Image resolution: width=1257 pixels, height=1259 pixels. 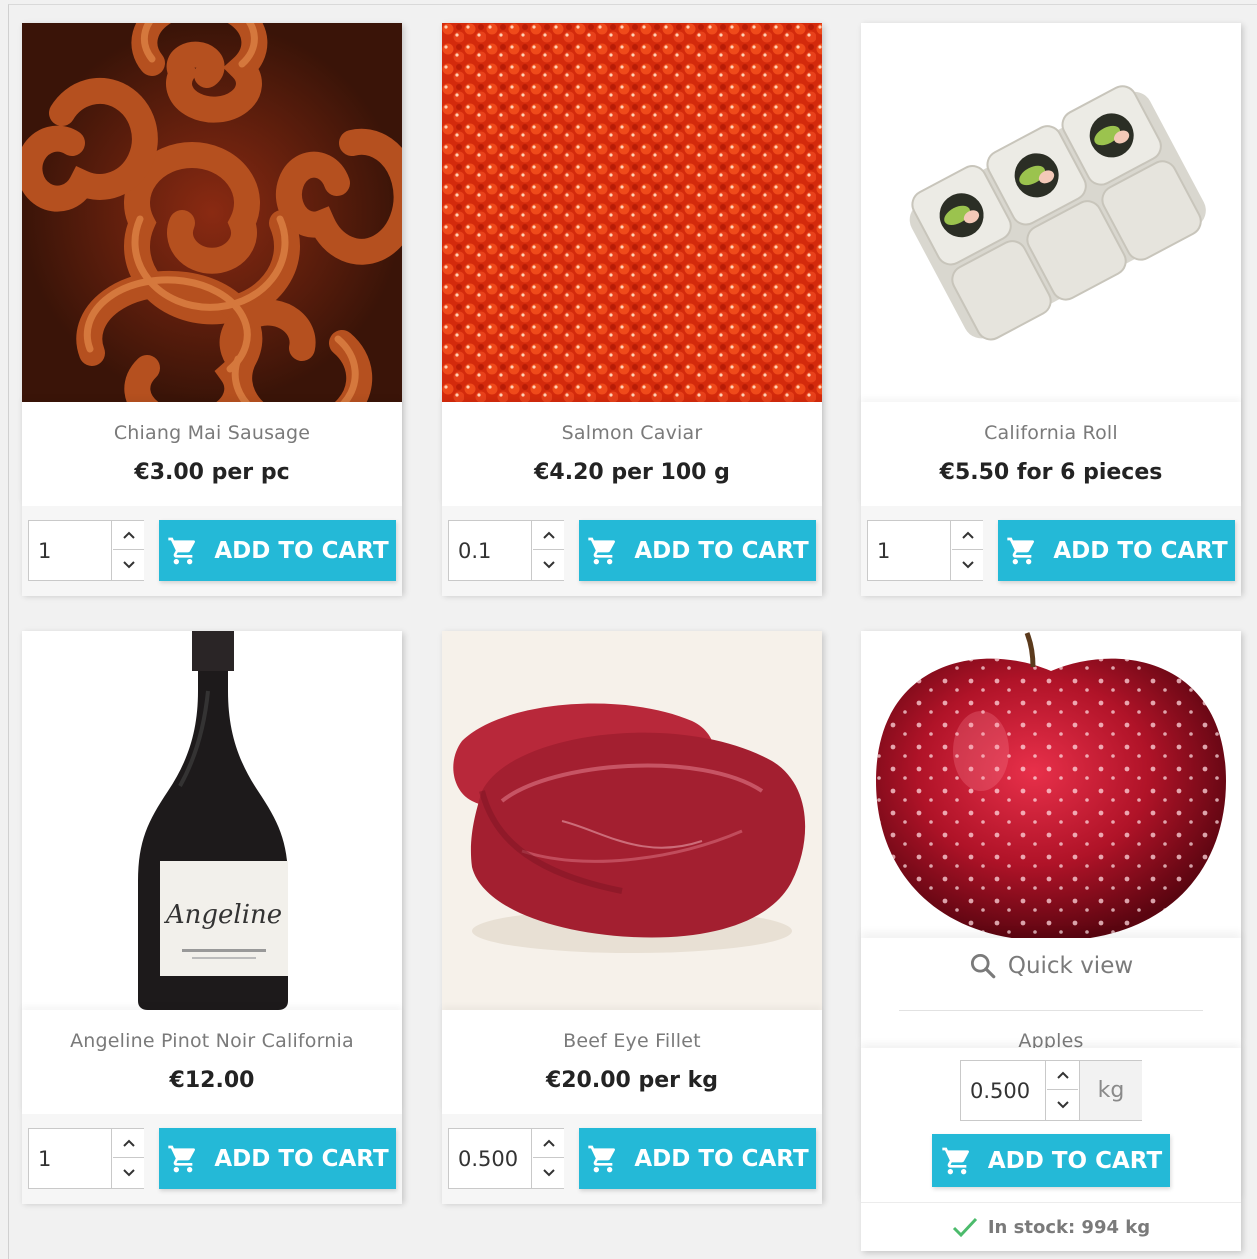 What do you see at coordinates (1051, 472) in the screenshot?
I see `product-price: €5.50 for 6 pieces` at bounding box center [1051, 472].